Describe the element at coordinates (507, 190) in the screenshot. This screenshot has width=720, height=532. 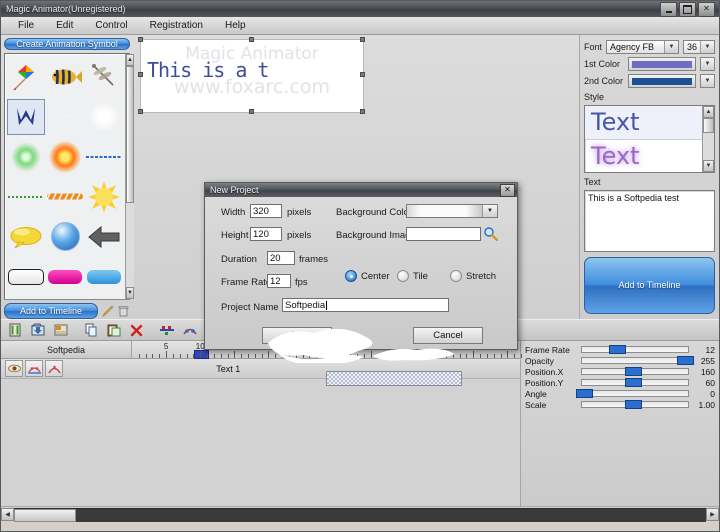
I see `close-icon: ✕` at that location.